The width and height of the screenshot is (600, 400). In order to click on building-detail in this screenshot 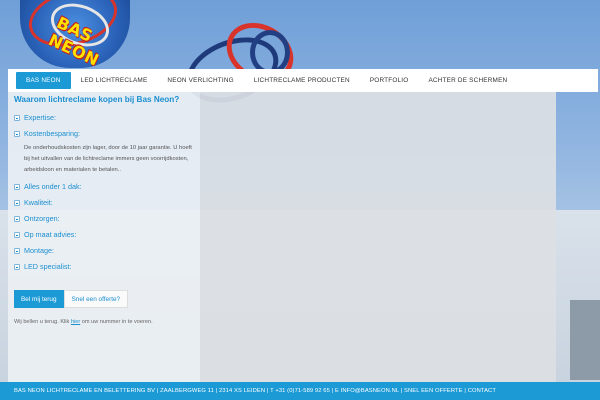, I will do `click(585, 340)`.